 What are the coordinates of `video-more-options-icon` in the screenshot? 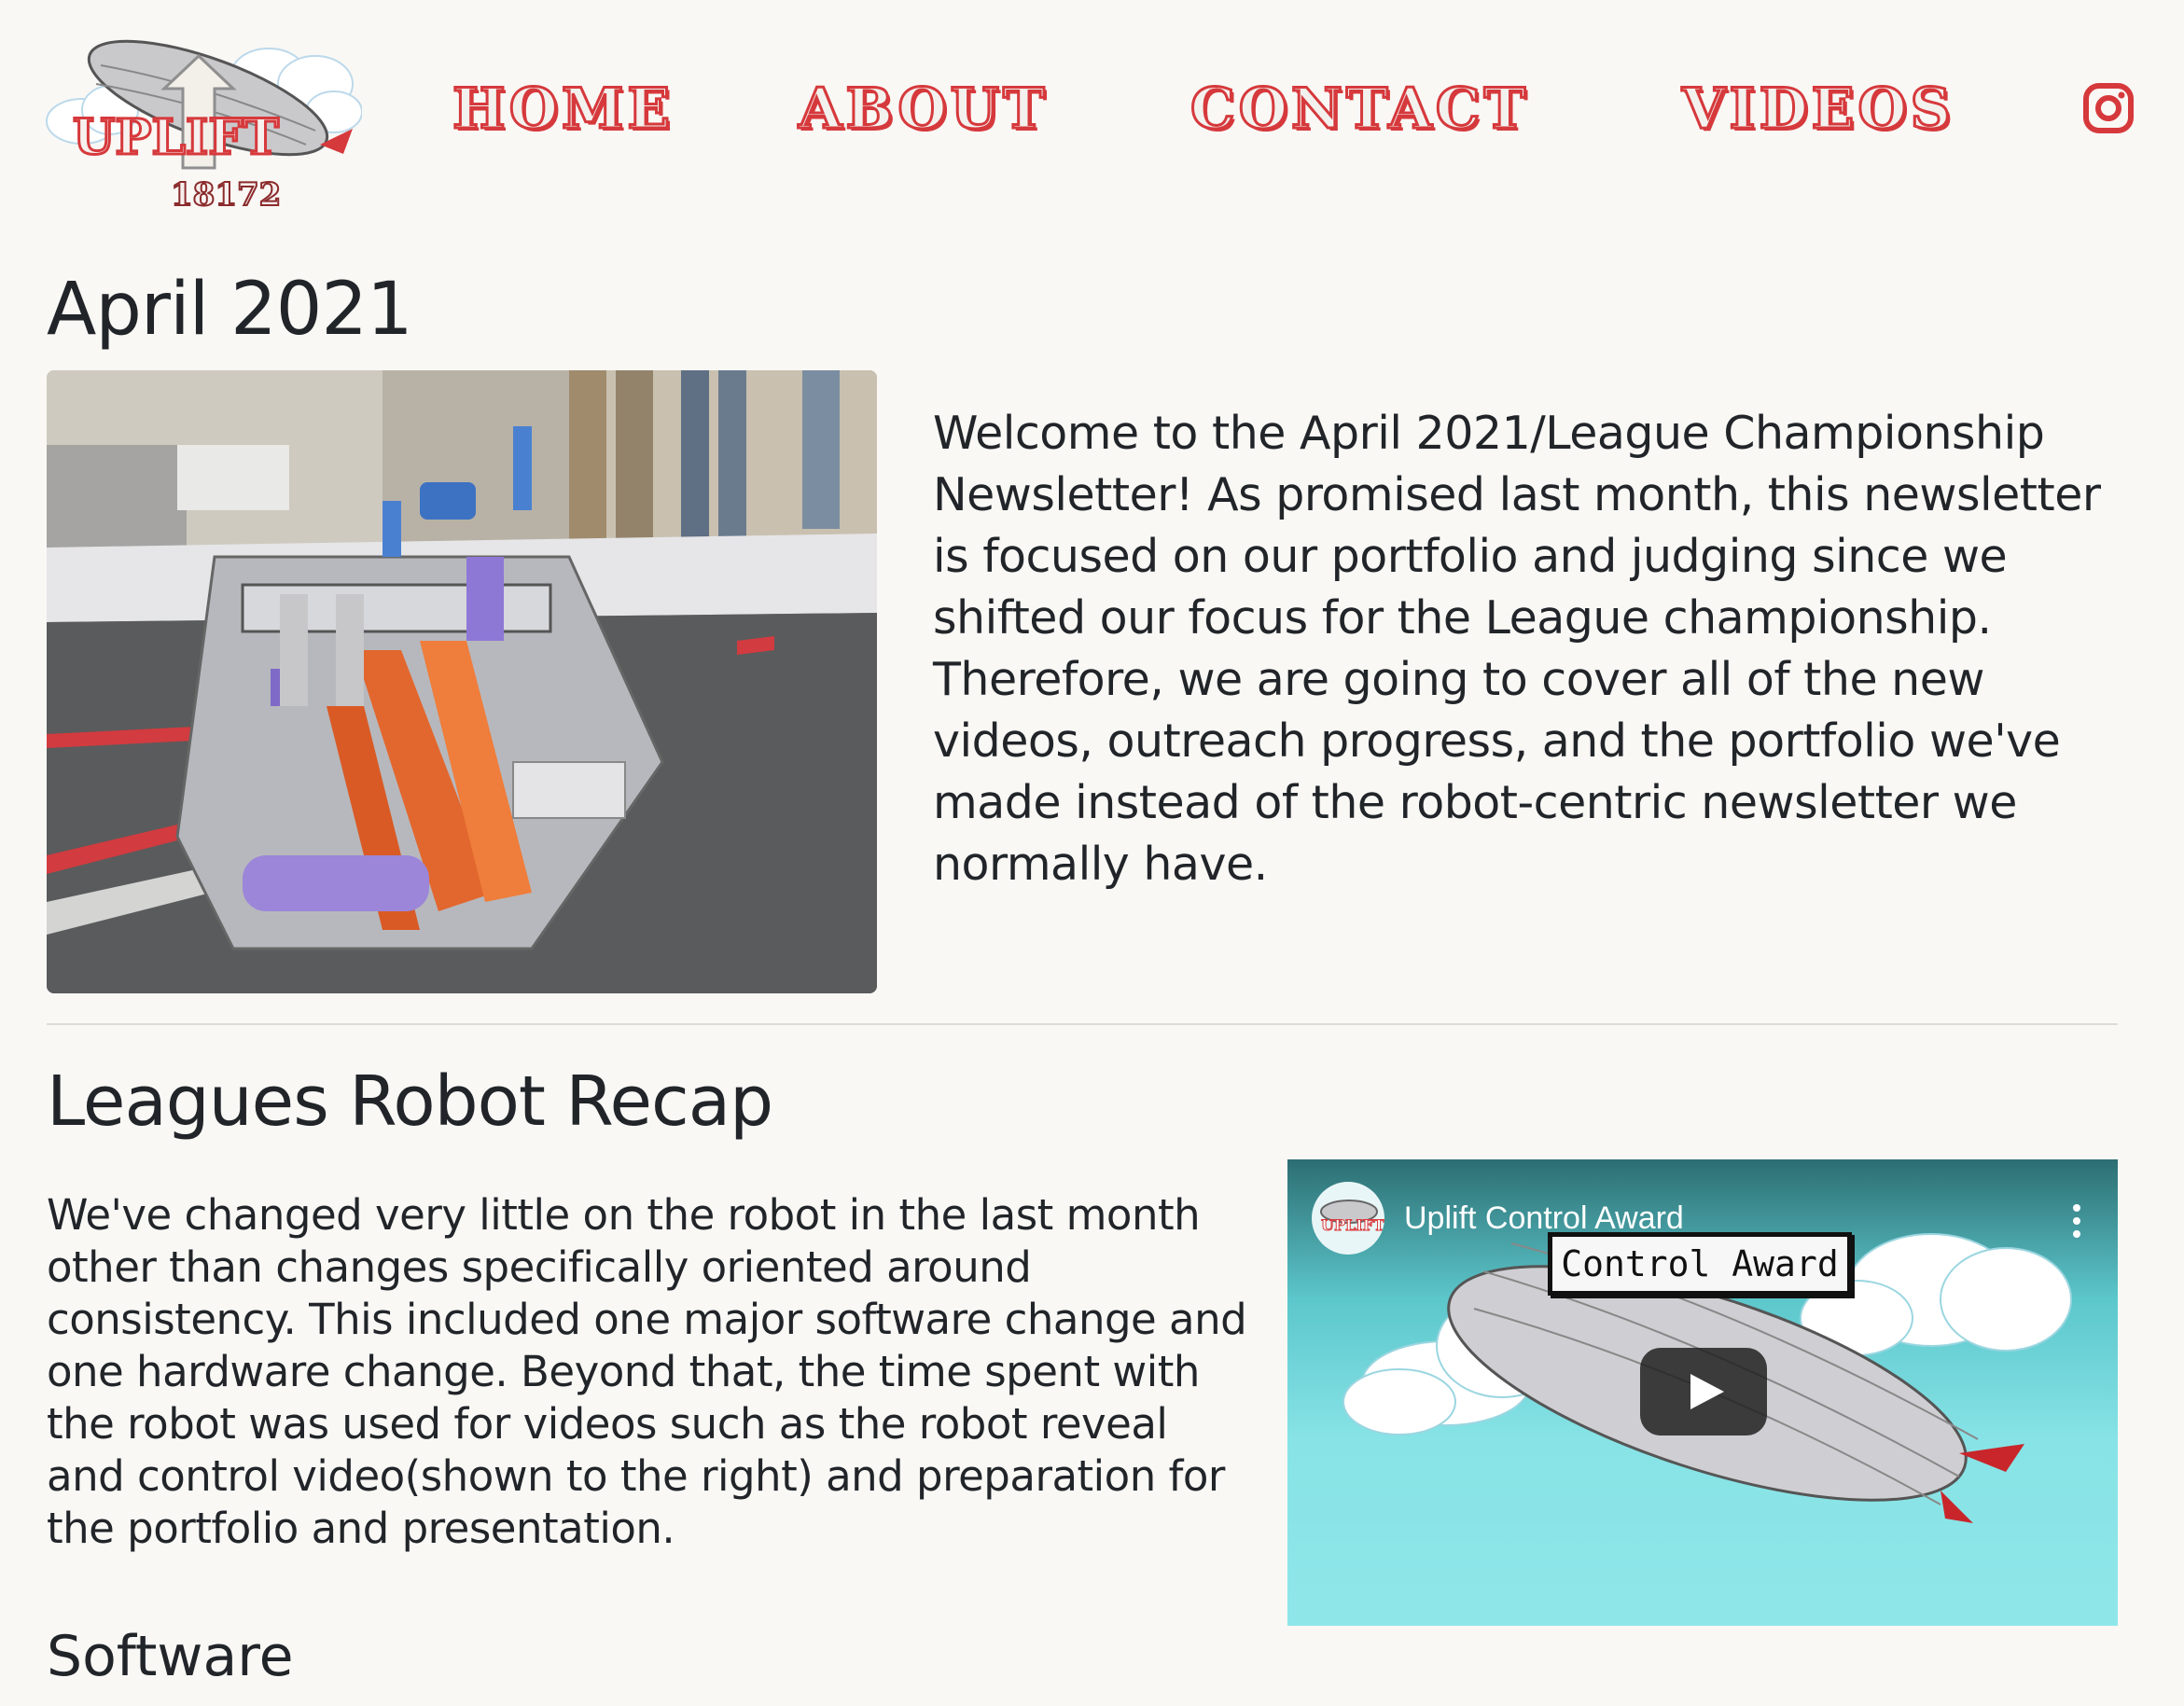 It's located at (2076, 1223).